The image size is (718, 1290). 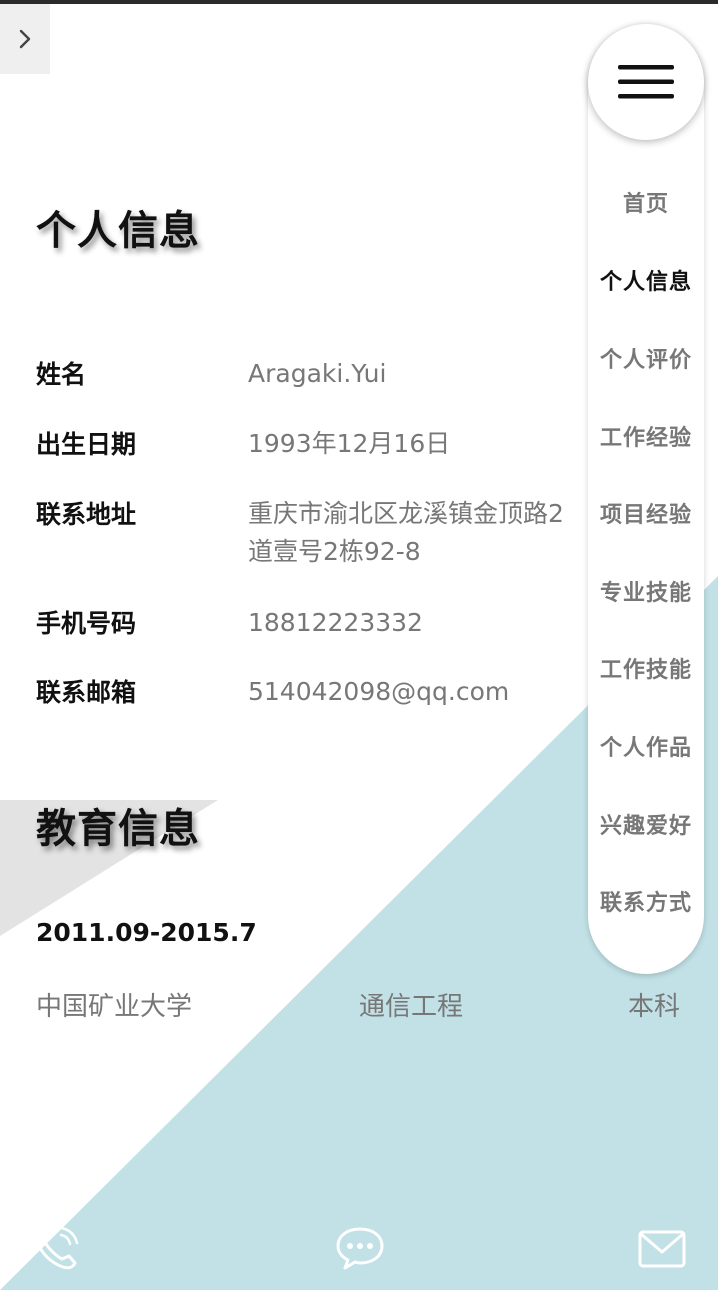 I want to click on info-value: 18812223332, so click(x=335, y=622).